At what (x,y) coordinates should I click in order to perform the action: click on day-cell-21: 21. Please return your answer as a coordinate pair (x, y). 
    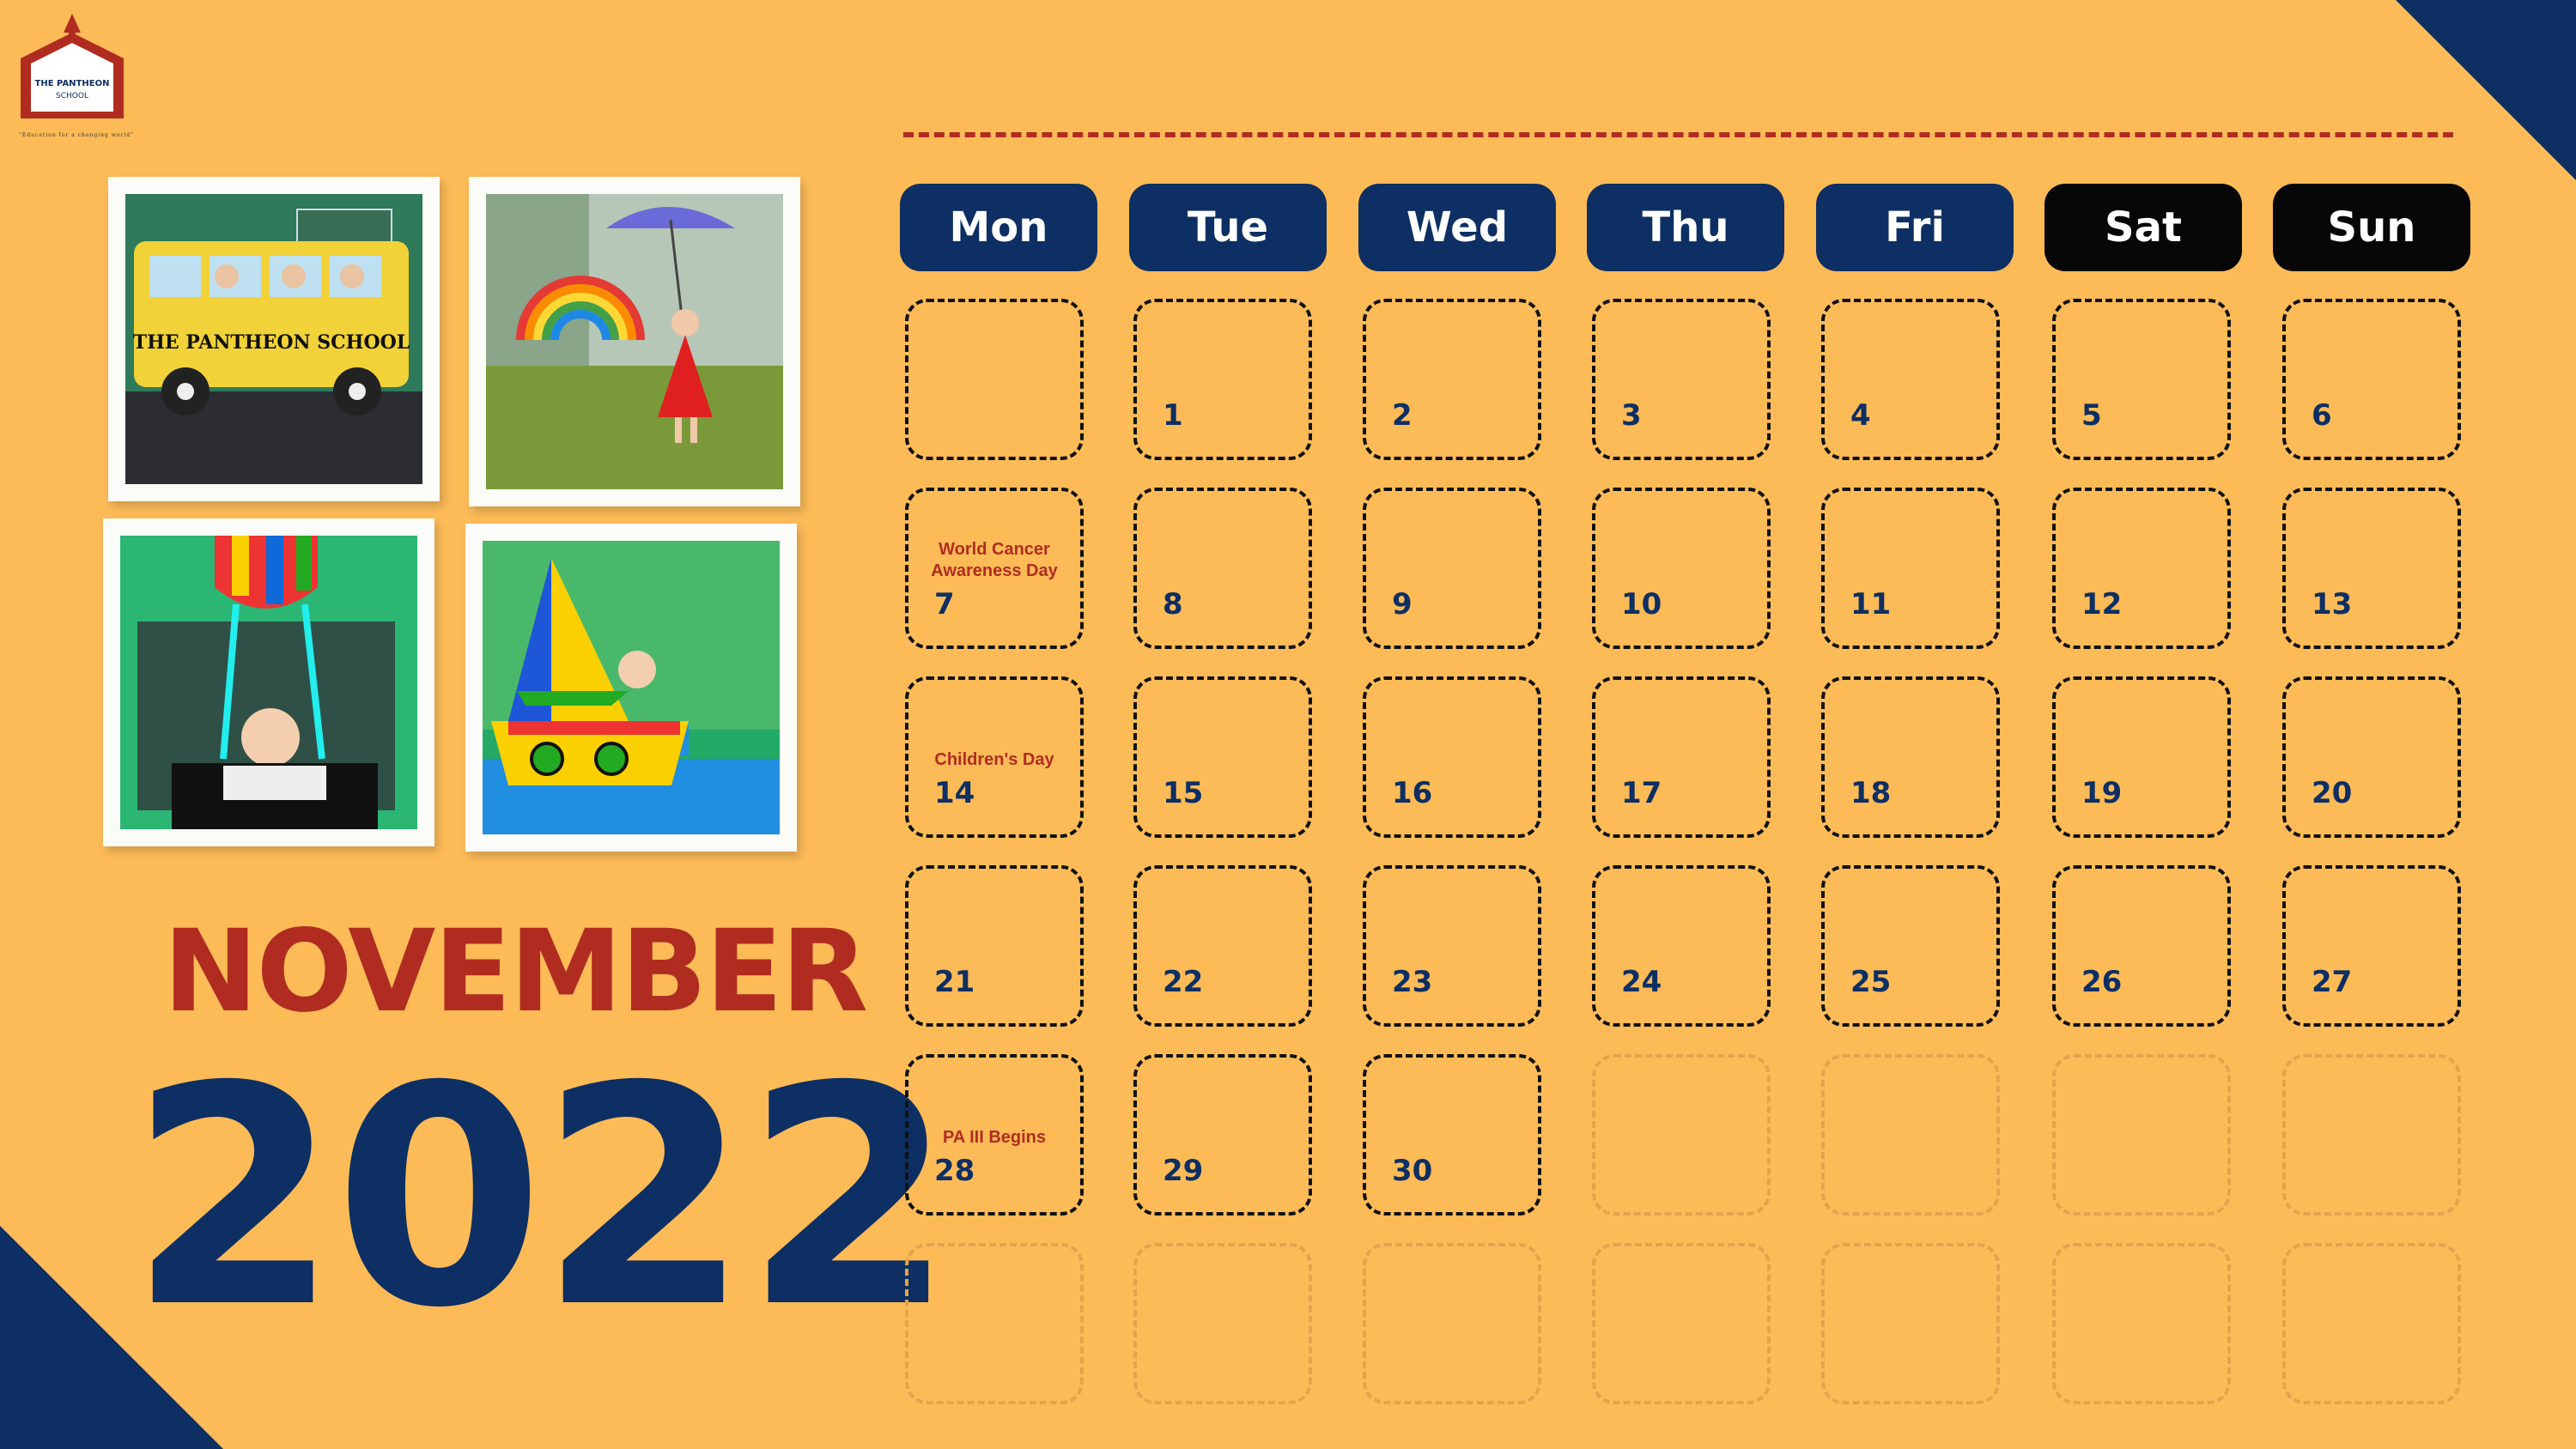
    Looking at the image, I should click on (995, 946).